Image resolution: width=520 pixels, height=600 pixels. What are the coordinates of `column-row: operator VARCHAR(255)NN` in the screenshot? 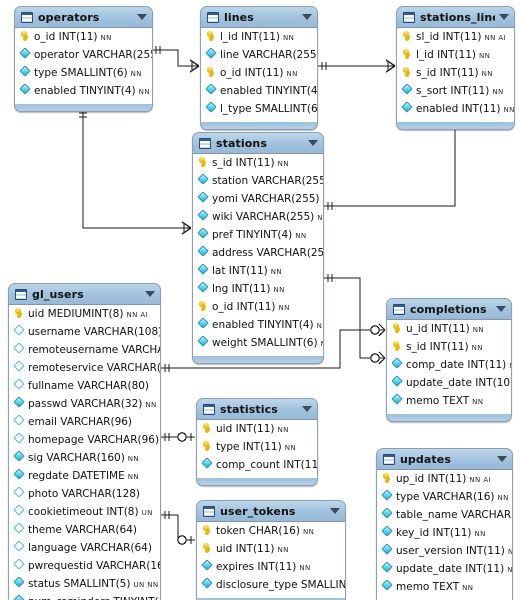 It's located at (83, 57).